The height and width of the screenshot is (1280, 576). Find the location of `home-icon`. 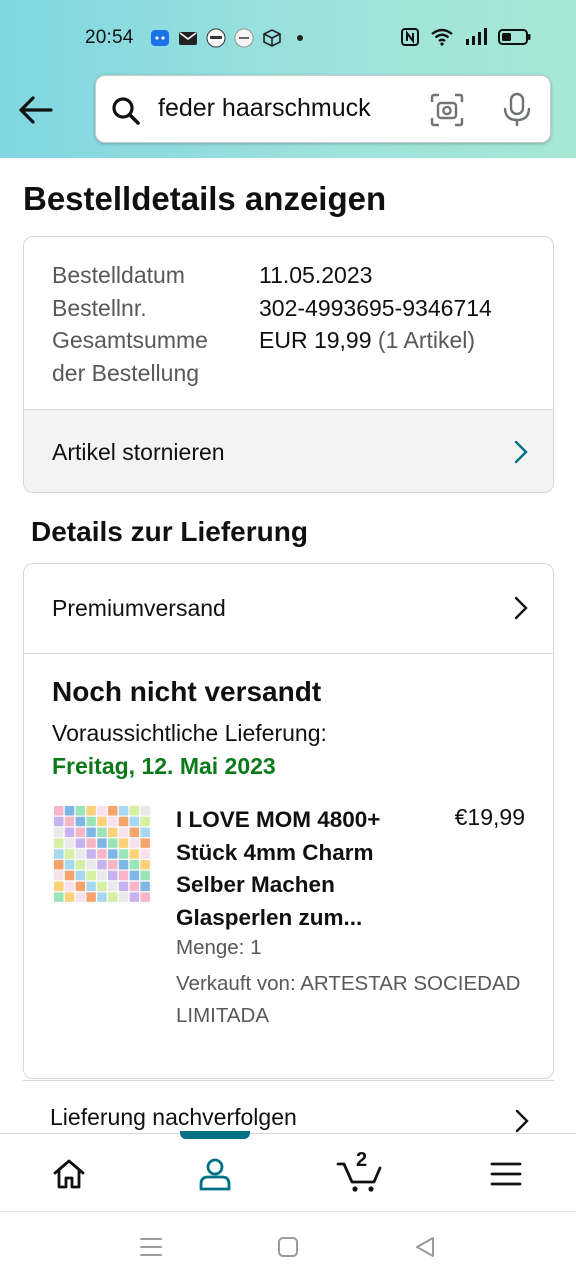

home-icon is located at coordinates (69, 1174).